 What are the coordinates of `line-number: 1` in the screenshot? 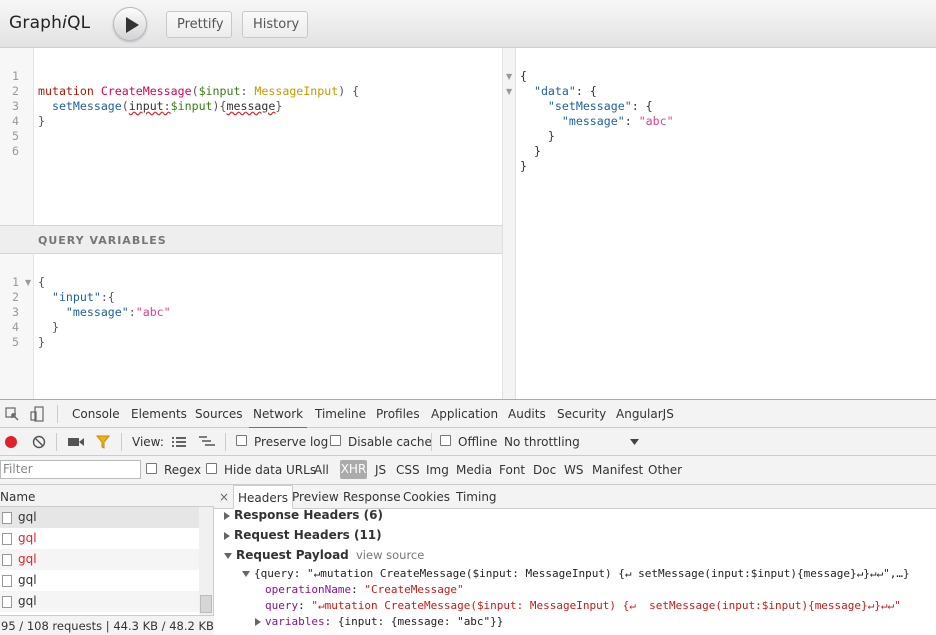 It's located at (15, 282).